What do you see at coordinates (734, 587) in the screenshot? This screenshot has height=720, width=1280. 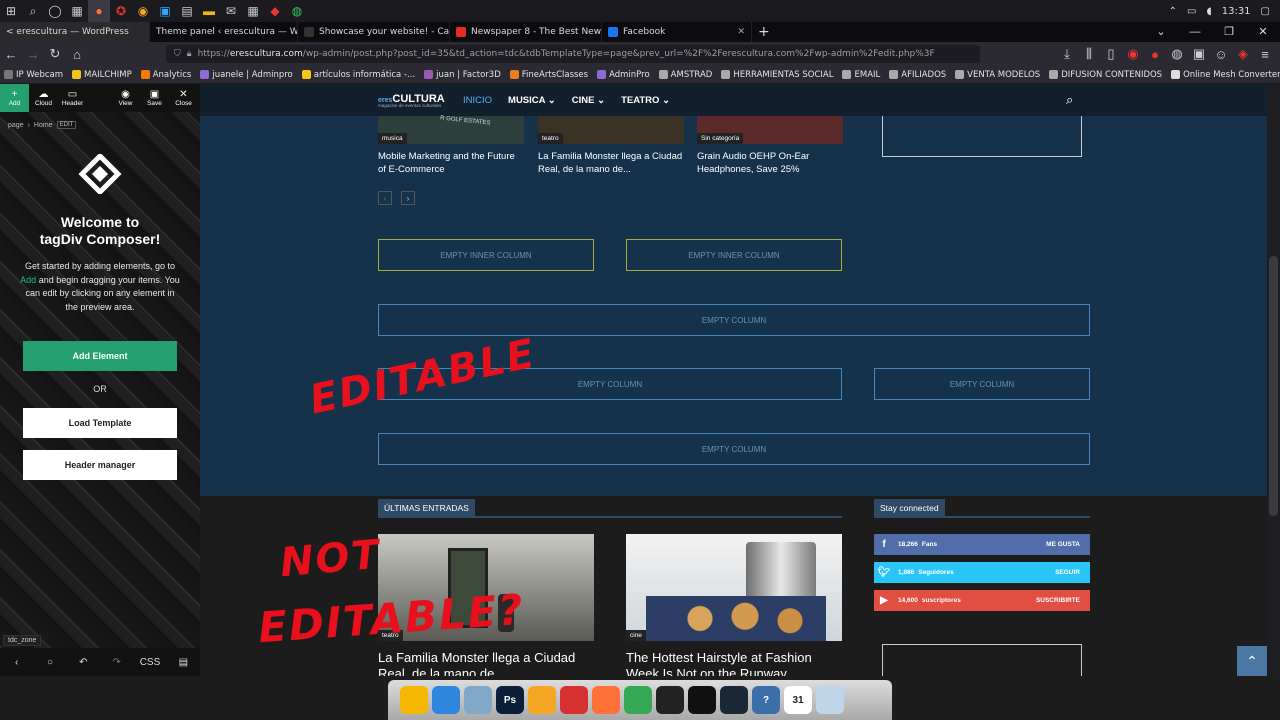 I see `post-image: cine` at bounding box center [734, 587].